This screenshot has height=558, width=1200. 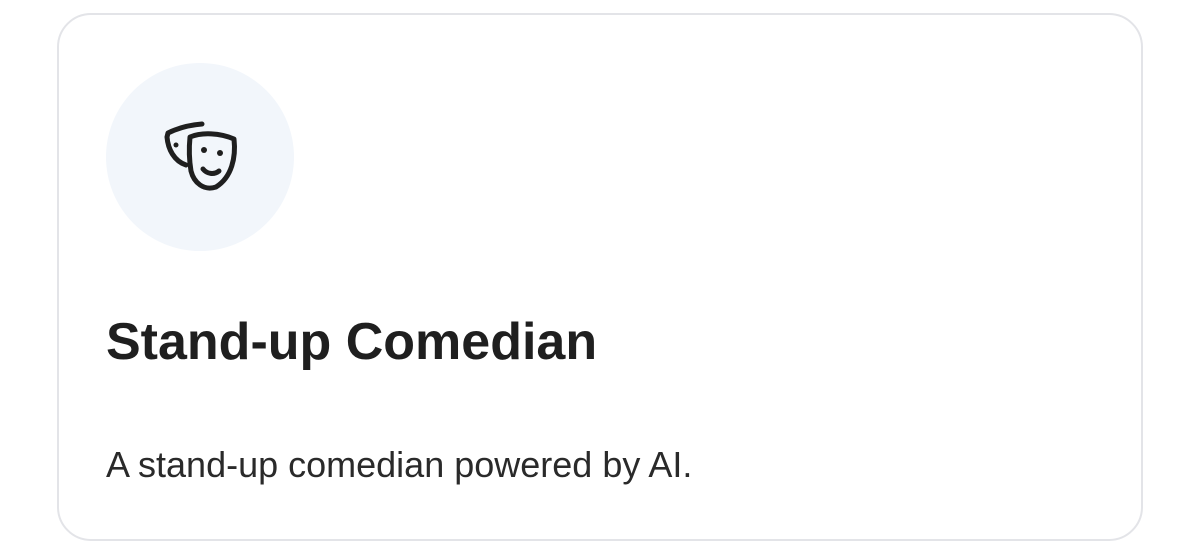 I want to click on card-title: Stand-up Comedian, so click(x=352, y=342).